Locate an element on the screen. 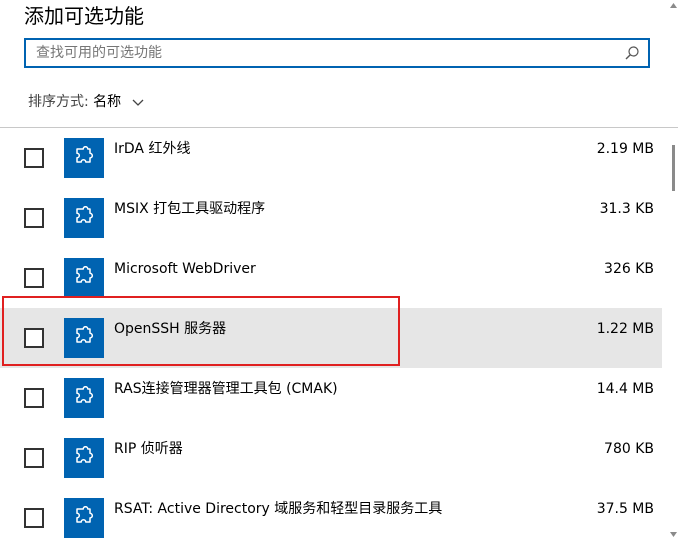  feature-size: 780 KB is located at coordinates (629, 449).